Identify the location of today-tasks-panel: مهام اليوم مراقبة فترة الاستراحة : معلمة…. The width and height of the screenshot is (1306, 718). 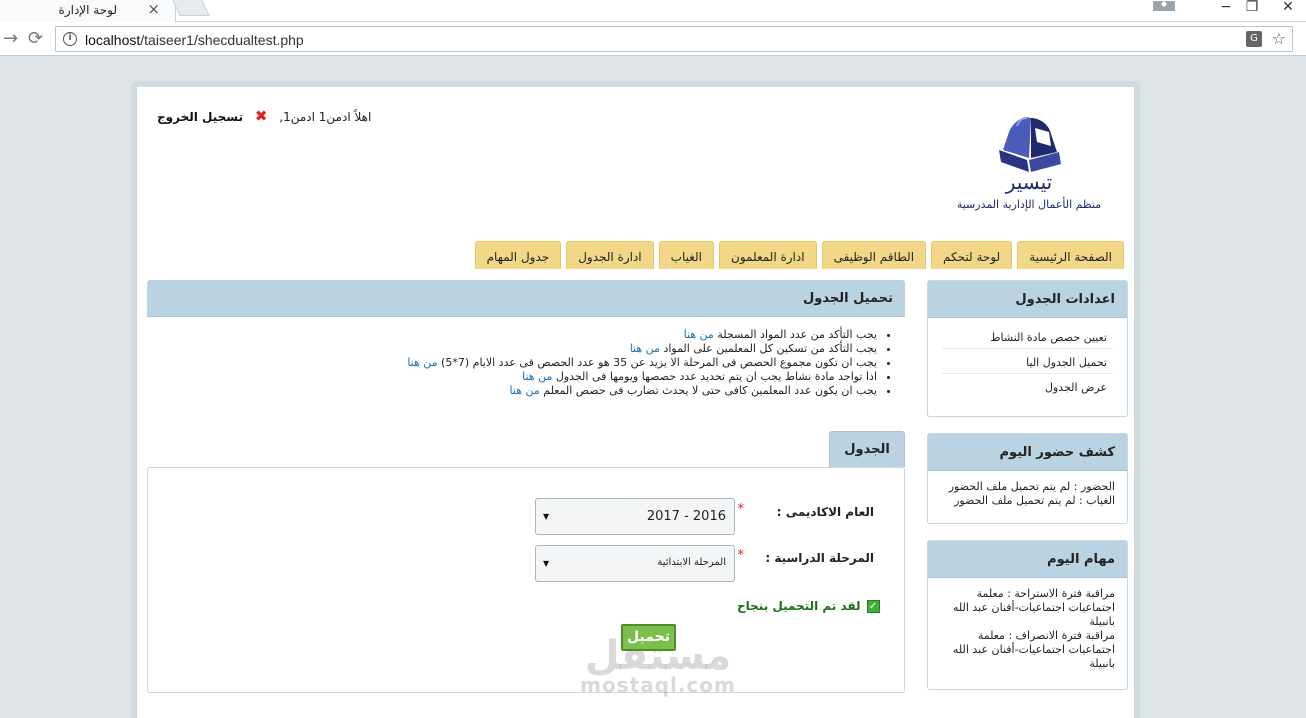
(1027, 615).